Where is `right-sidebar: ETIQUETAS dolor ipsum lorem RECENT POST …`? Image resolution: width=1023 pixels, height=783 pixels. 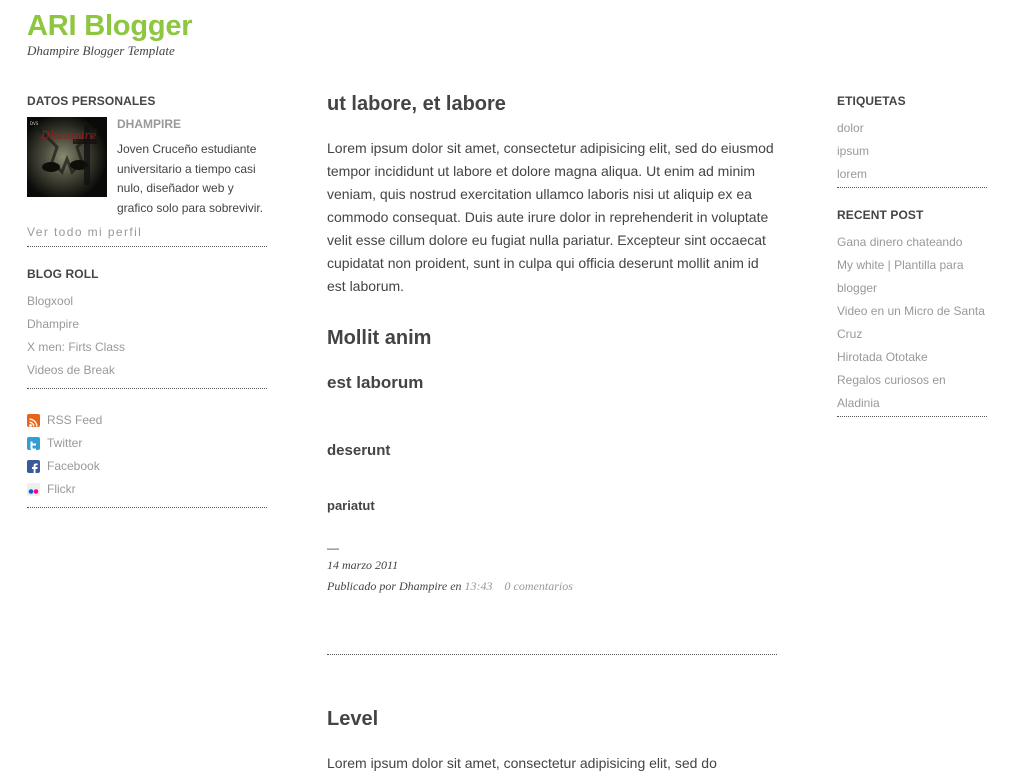
right-sidebar: ETIQUETAS dolor ipsum lorem RECENT POST … is located at coordinates (912, 265).